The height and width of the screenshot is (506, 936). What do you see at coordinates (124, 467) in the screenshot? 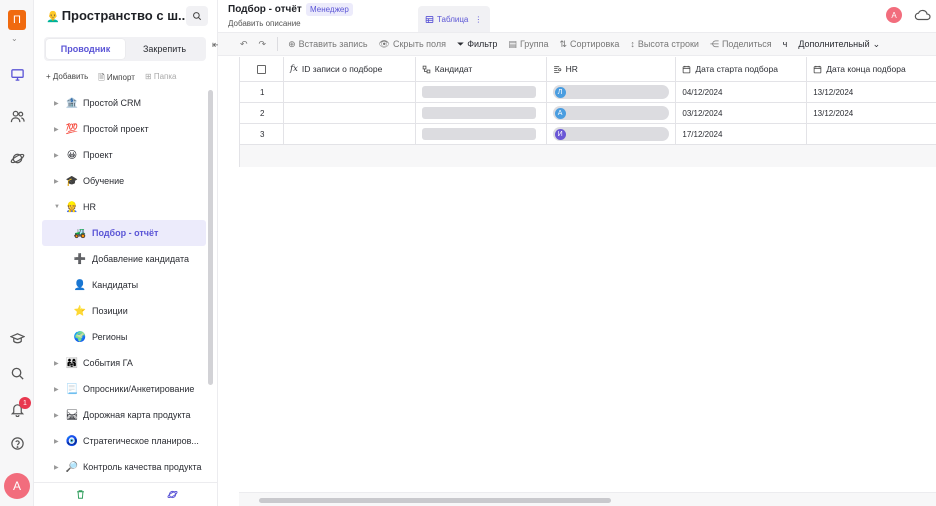
I see `sidebar-item-quality-control: ▶ 🔎 Контроль качества продукта` at bounding box center [124, 467].